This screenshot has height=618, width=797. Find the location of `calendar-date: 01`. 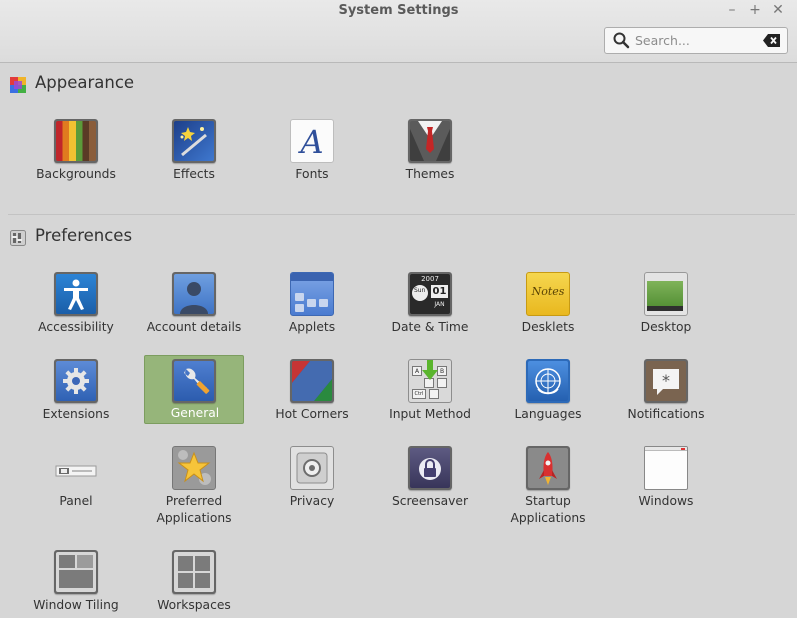

calendar-date: 01 is located at coordinates (439, 291).